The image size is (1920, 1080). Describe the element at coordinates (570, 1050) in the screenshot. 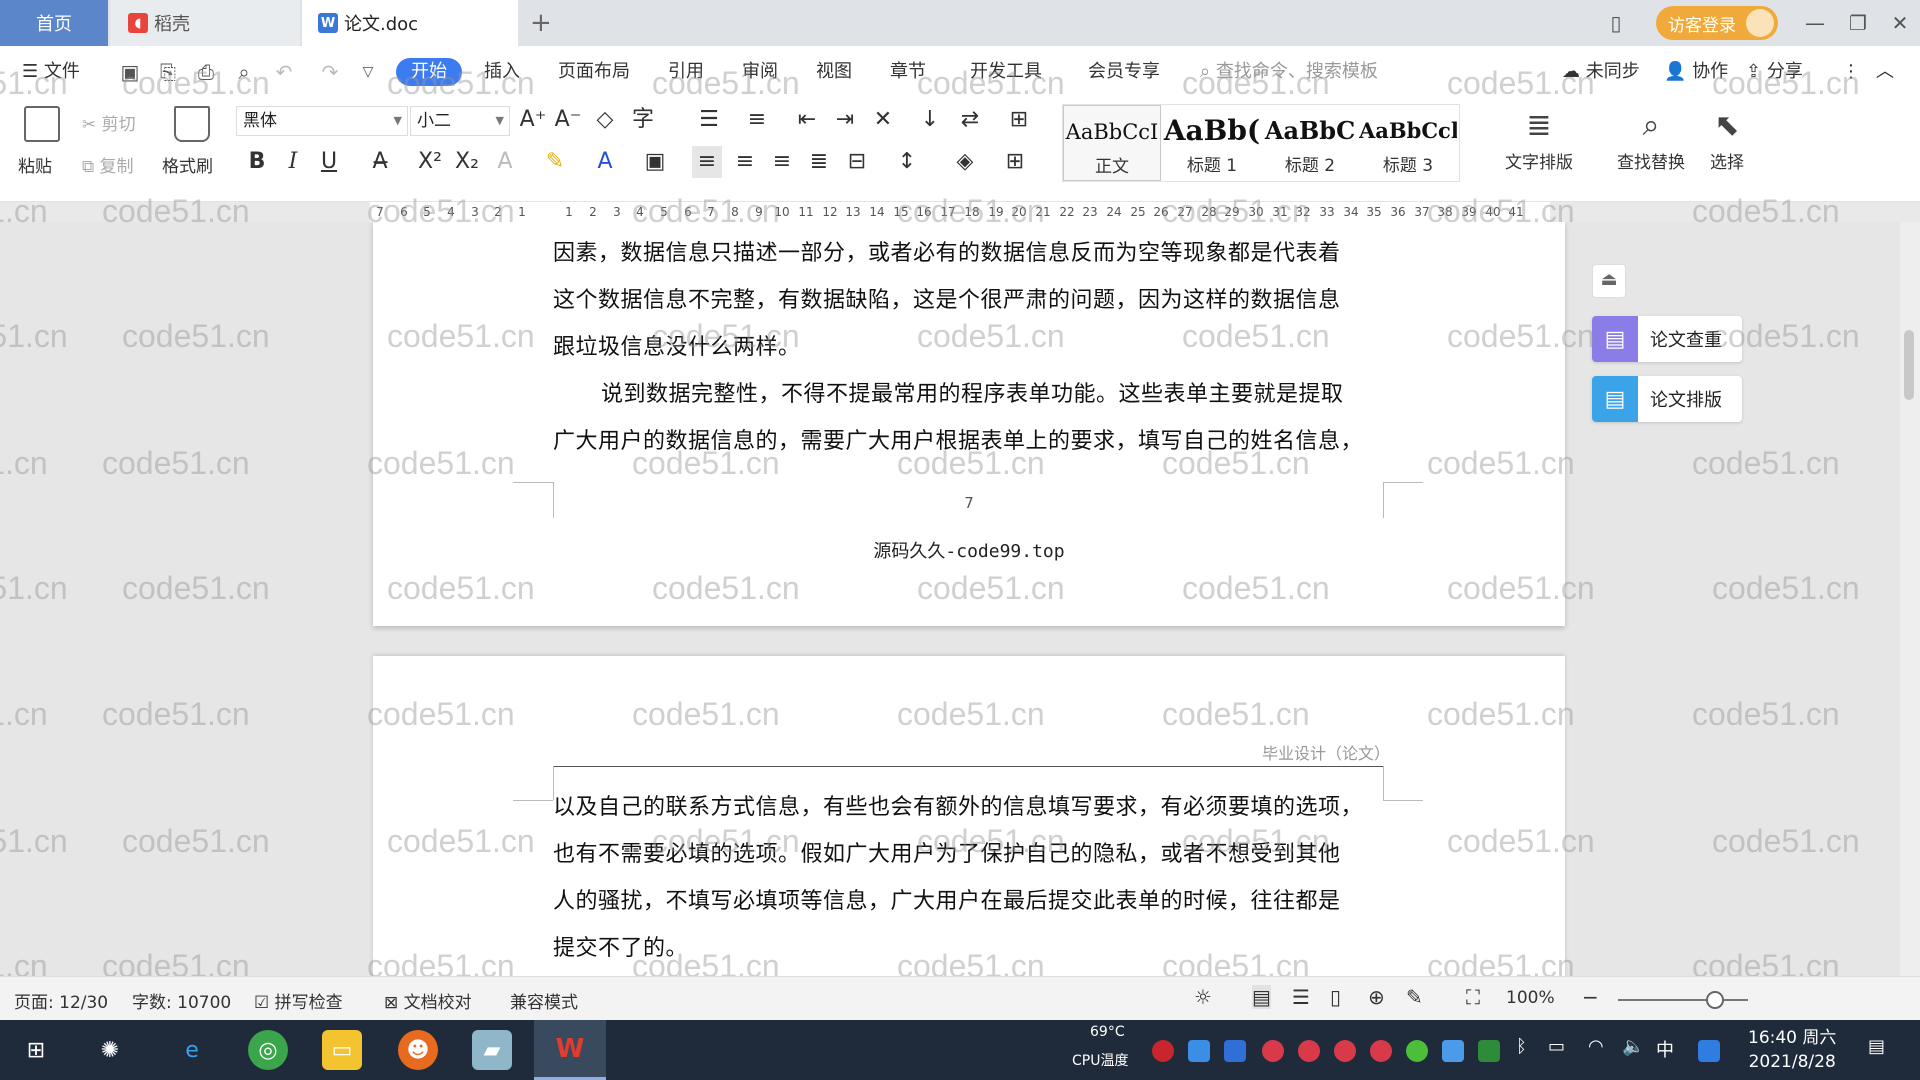

I see `wps-taskbar-icon: W` at that location.